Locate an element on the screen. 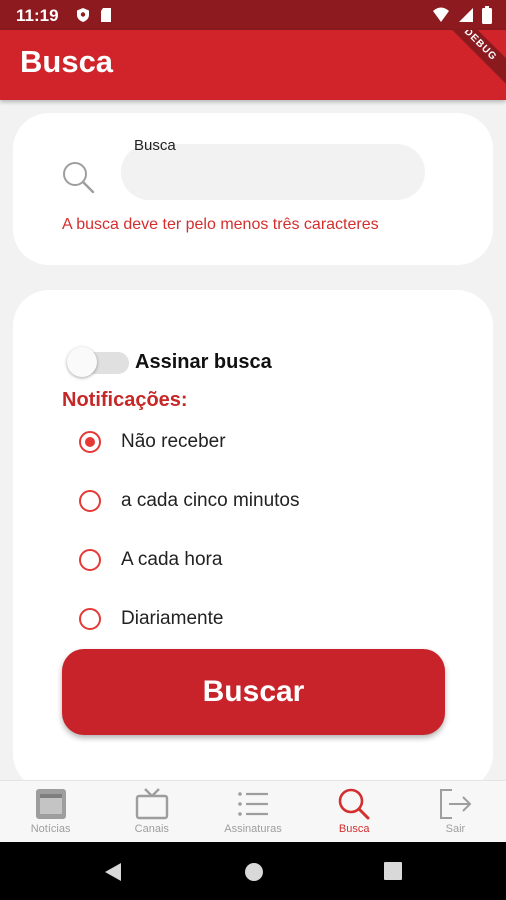 The image size is (506, 900). radio-button-checked is located at coordinates (90, 442).